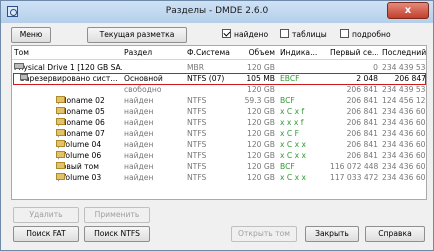 This screenshot has width=434, height=251. What do you see at coordinates (19, 66) in the screenshot?
I see `drive-icon` at bounding box center [19, 66].